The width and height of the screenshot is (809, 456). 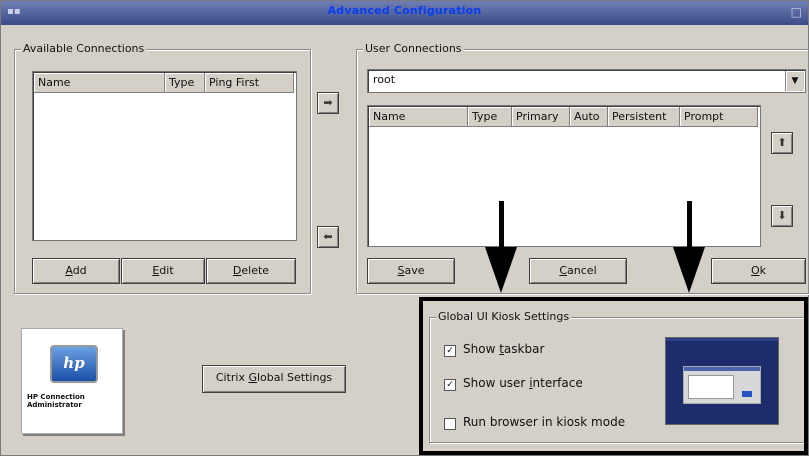 I want to click on arrow-up-icon: ⬆, so click(x=782, y=142).